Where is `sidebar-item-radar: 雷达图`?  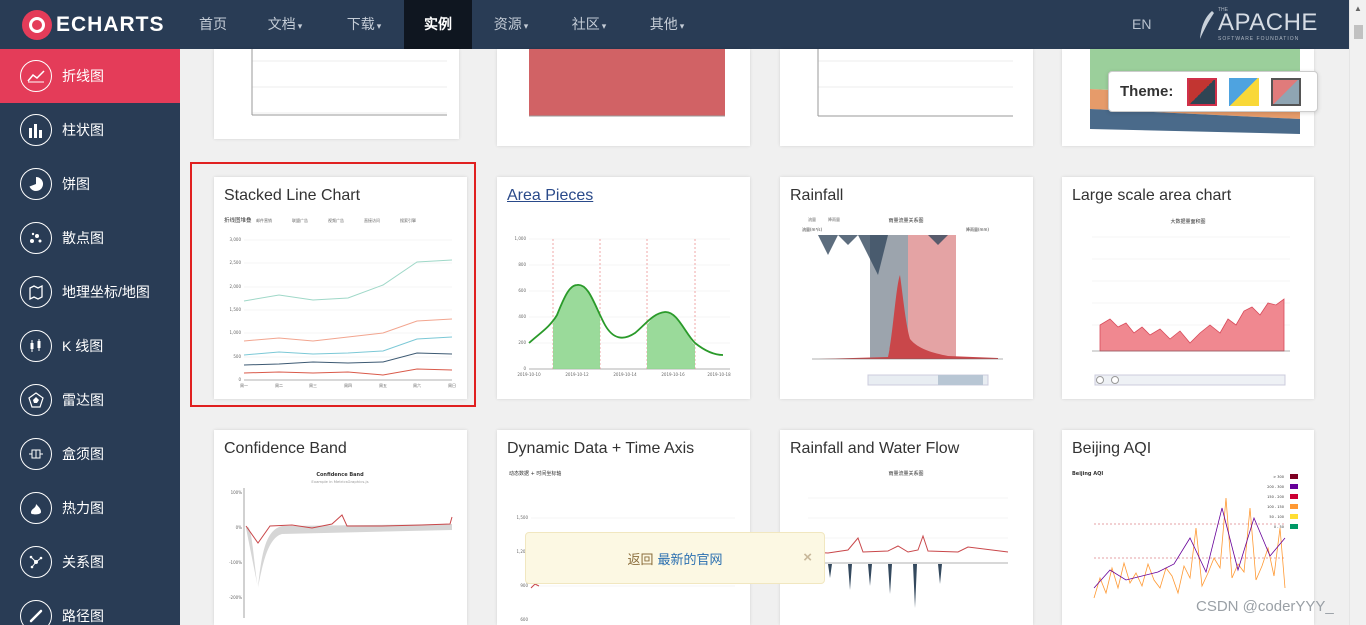
sidebar-item-radar: 雷达图 is located at coordinates (90, 400).